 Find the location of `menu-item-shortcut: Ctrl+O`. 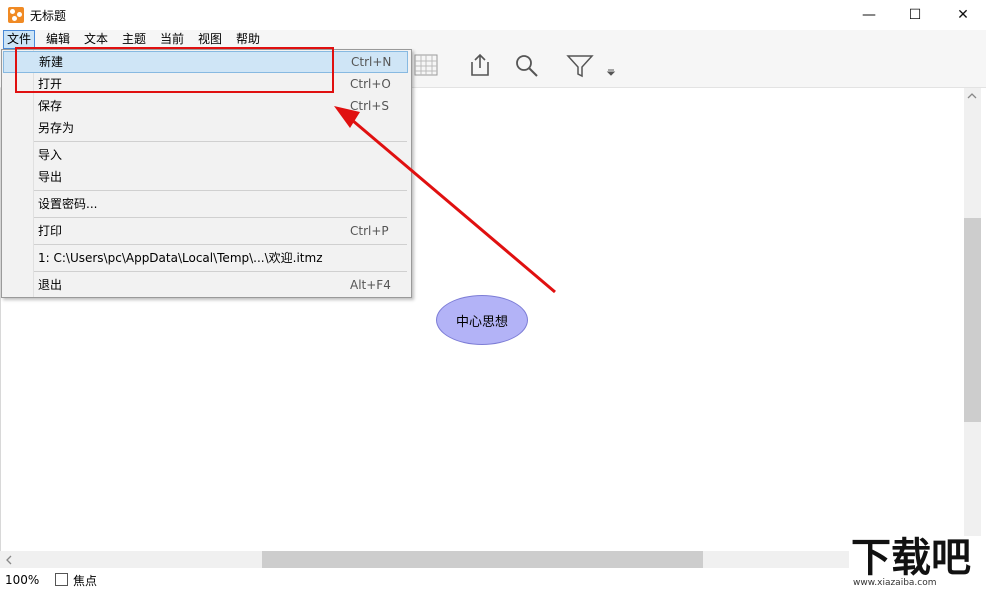

menu-item-shortcut: Ctrl+O is located at coordinates (370, 84).